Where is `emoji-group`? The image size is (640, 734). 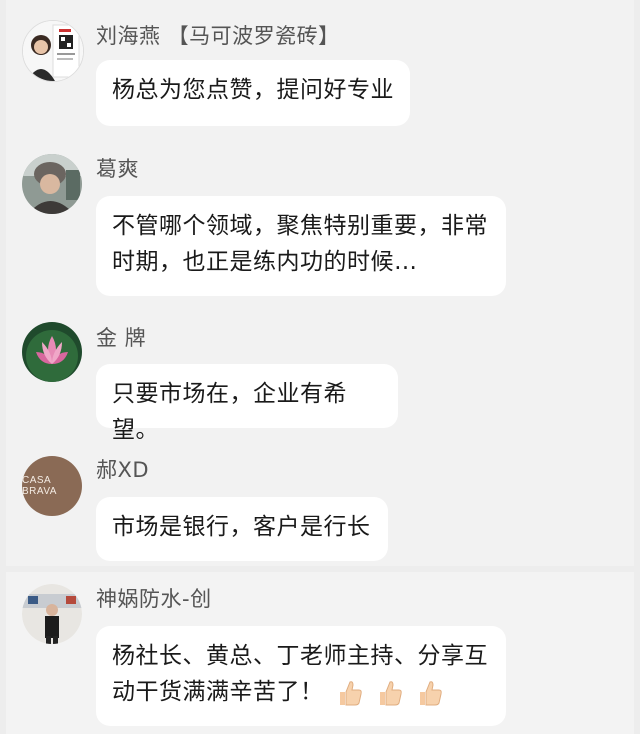
emoji-group is located at coordinates (393, 693).